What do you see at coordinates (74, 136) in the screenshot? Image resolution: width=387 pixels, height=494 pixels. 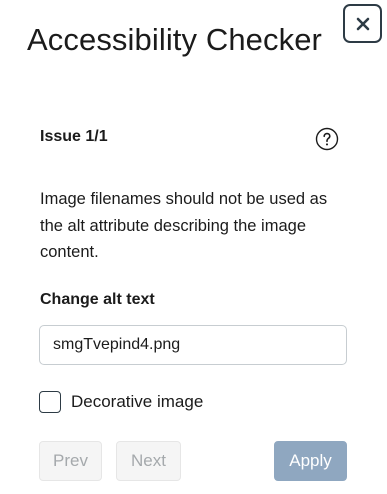 I see `issue-counter: Issue 1/1` at bounding box center [74, 136].